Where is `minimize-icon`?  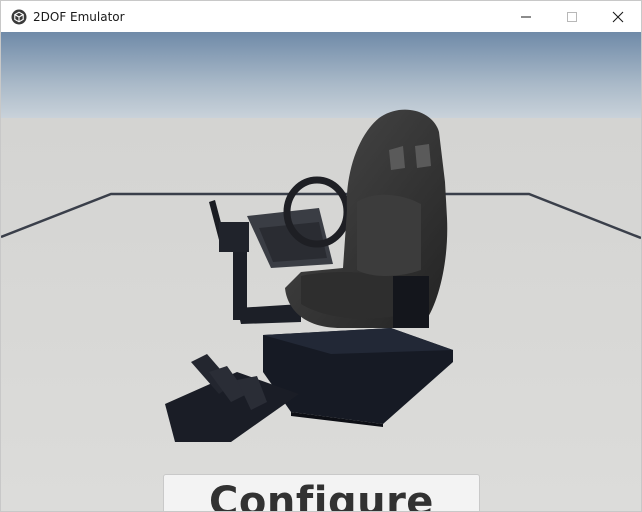
minimize-icon is located at coordinates (526, 16).